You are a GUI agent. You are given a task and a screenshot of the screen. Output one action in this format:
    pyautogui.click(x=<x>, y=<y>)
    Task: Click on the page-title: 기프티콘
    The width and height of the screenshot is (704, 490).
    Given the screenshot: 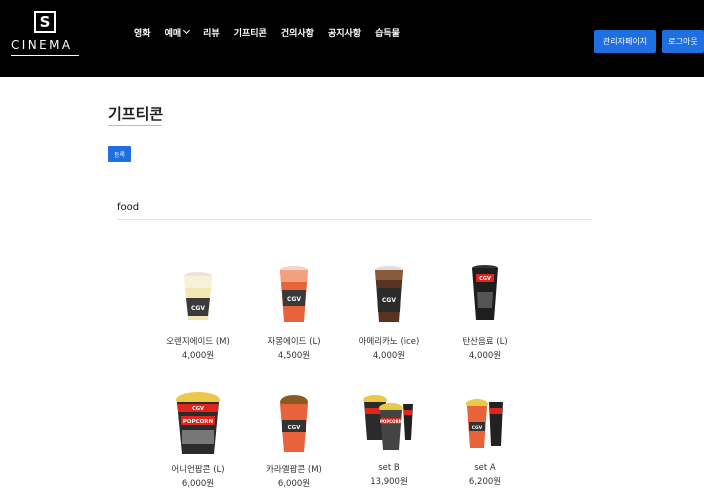 What is the action you would take?
    pyautogui.click(x=136, y=114)
    